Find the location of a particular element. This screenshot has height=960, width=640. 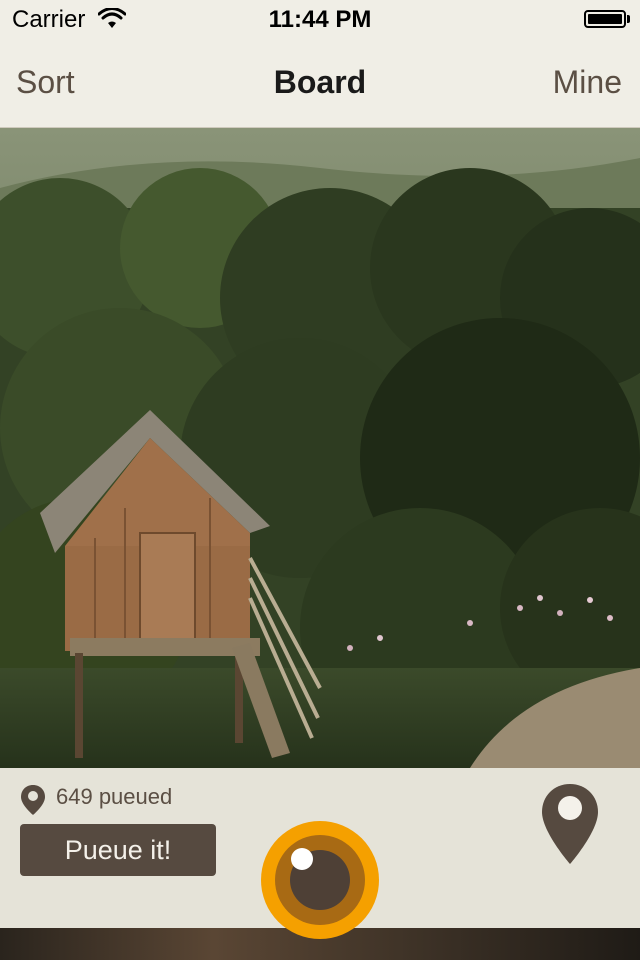

nav-bar: Sort Board Mine is located at coordinates (320, 84).